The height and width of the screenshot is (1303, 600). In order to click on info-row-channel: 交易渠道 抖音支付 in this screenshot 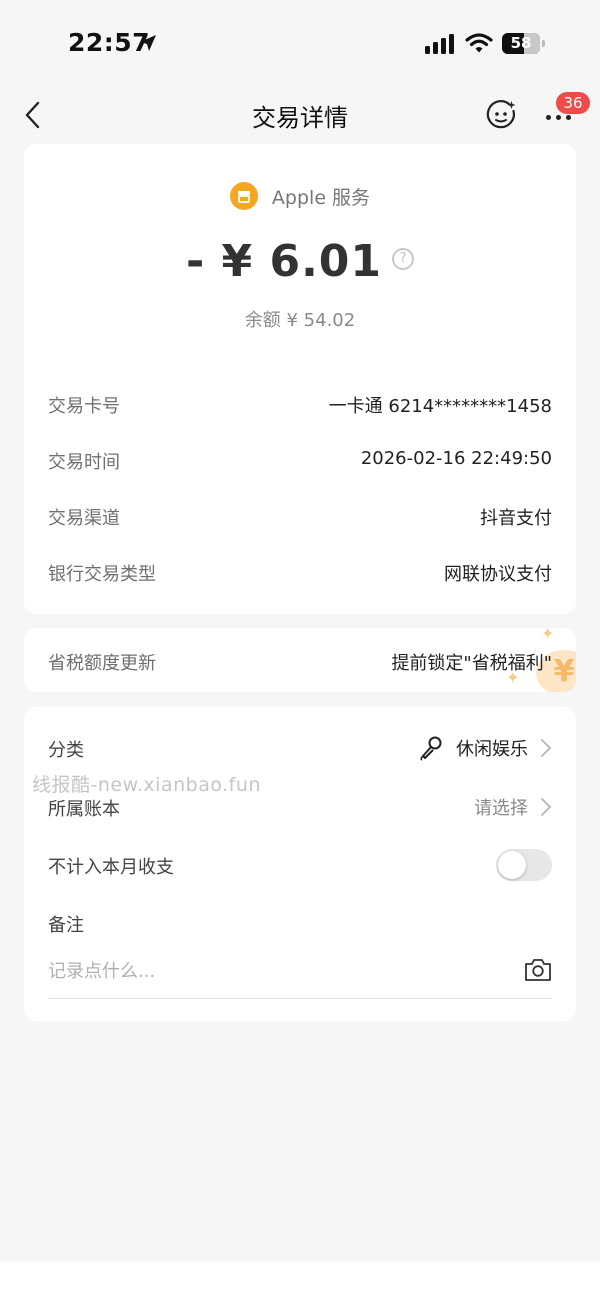, I will do `click(300, 519)`.